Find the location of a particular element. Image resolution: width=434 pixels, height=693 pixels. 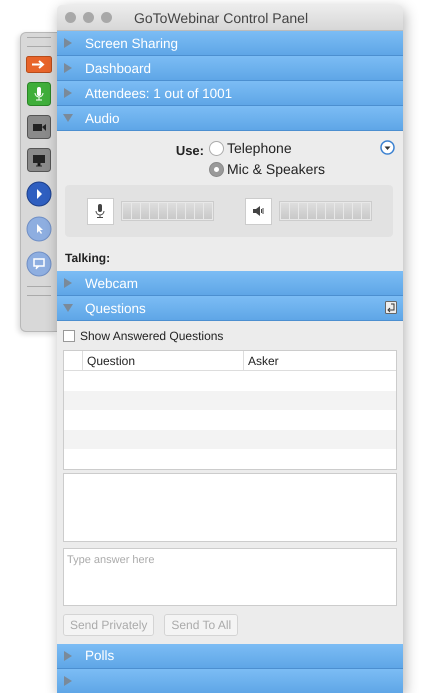

column-header: Question is located at coordinates (162, 360).